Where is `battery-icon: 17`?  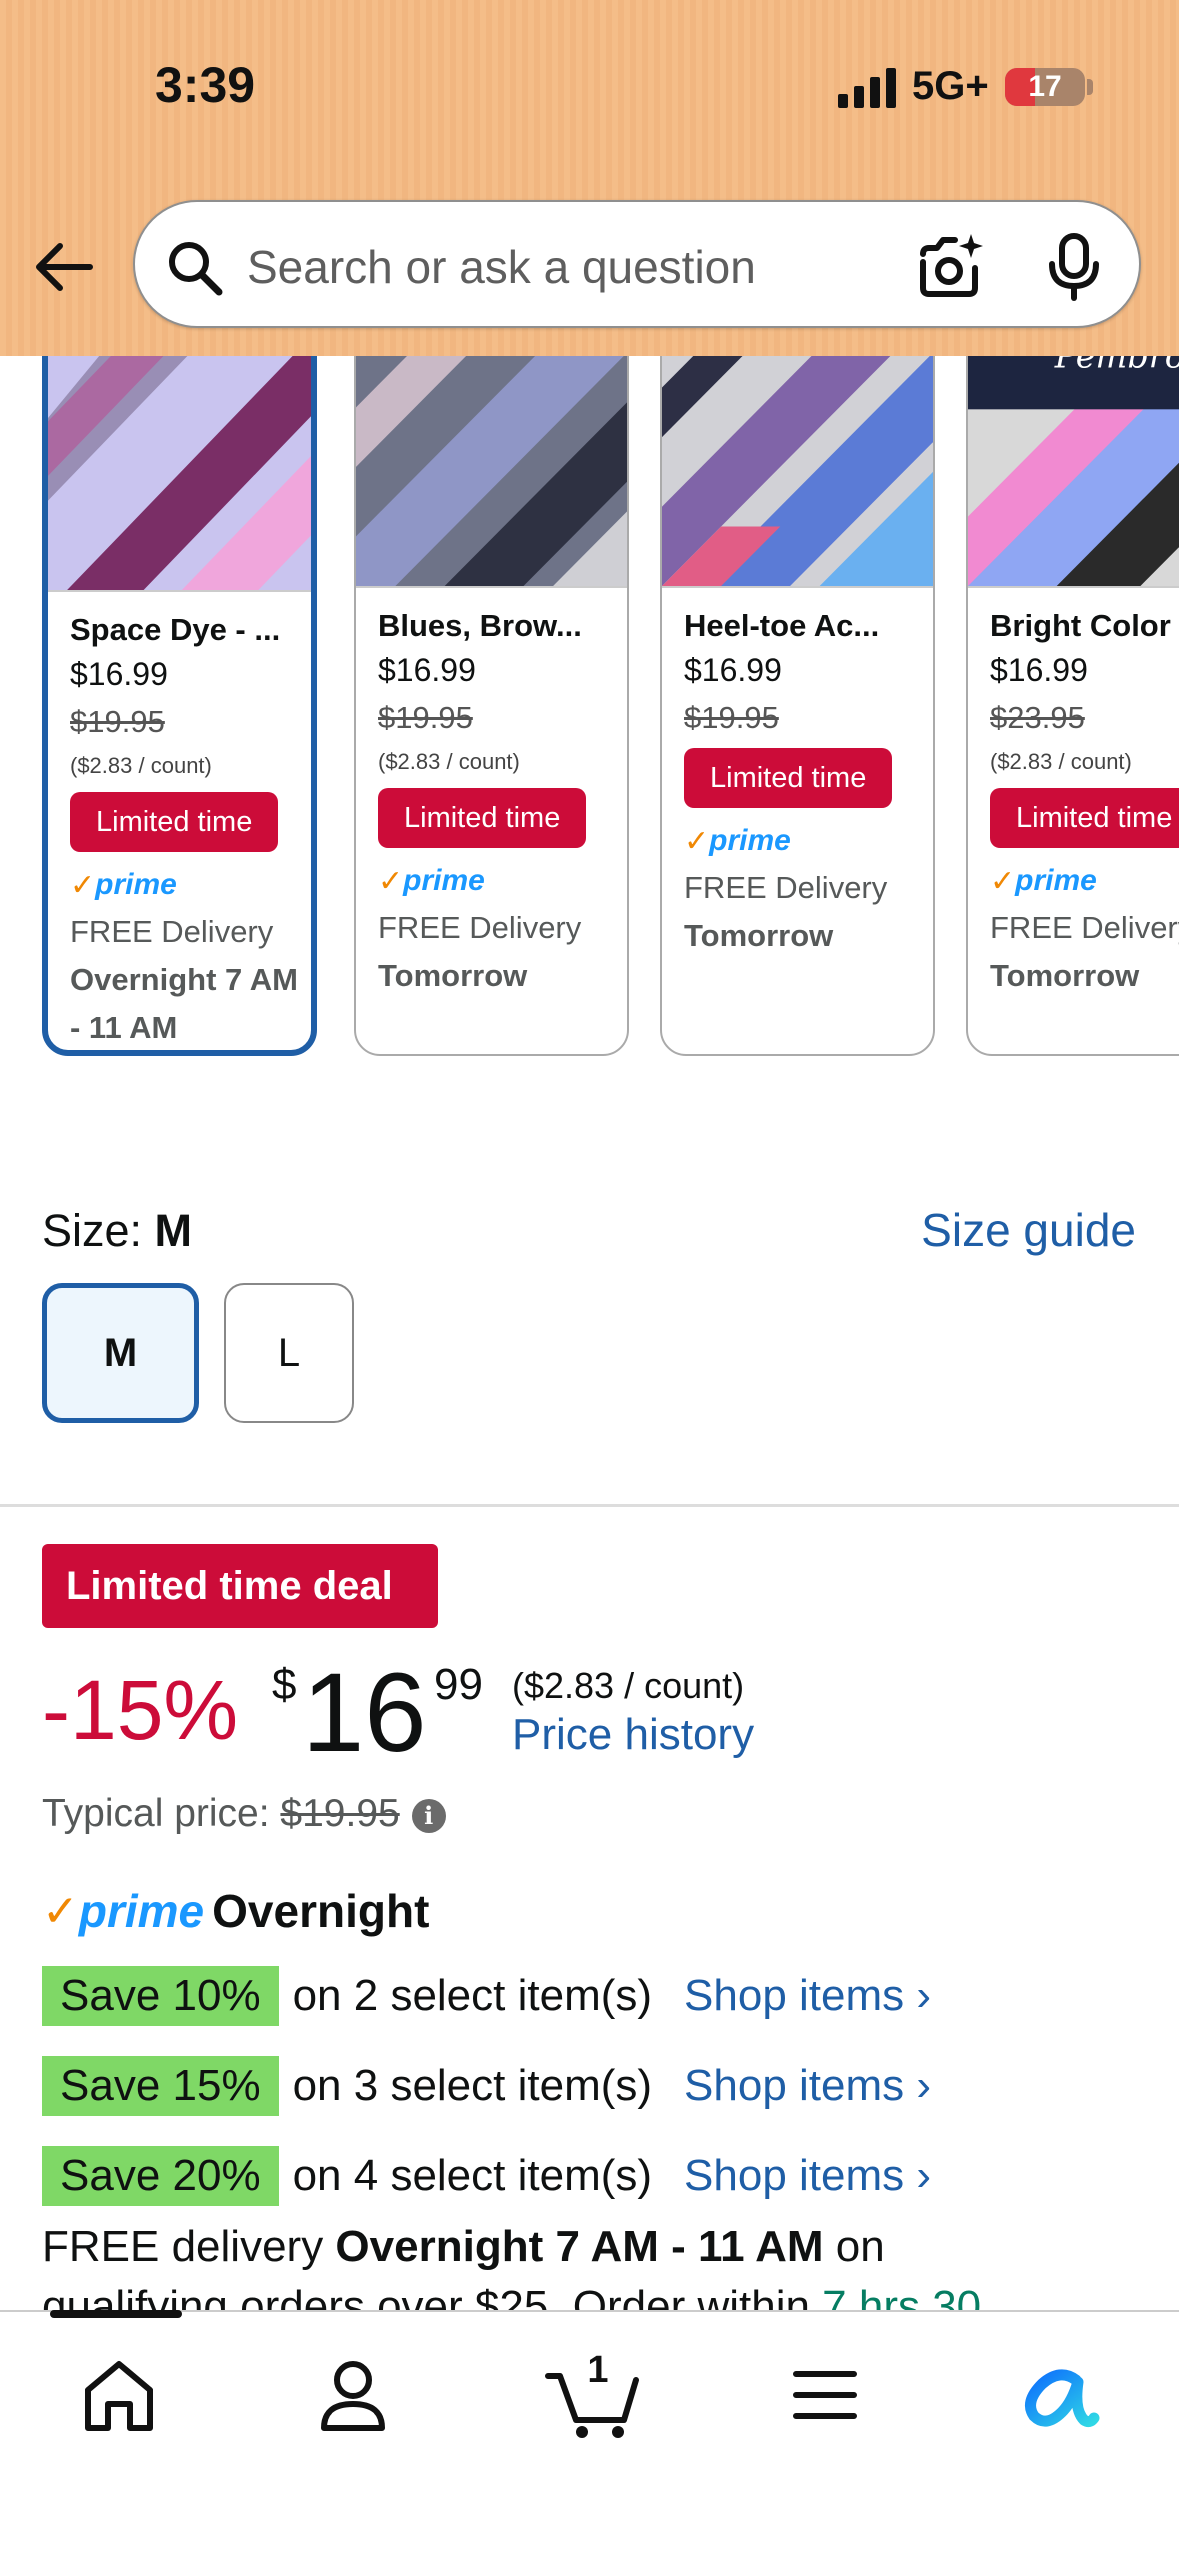
battery-icon: 17 is located at coordinates (1045, 87).